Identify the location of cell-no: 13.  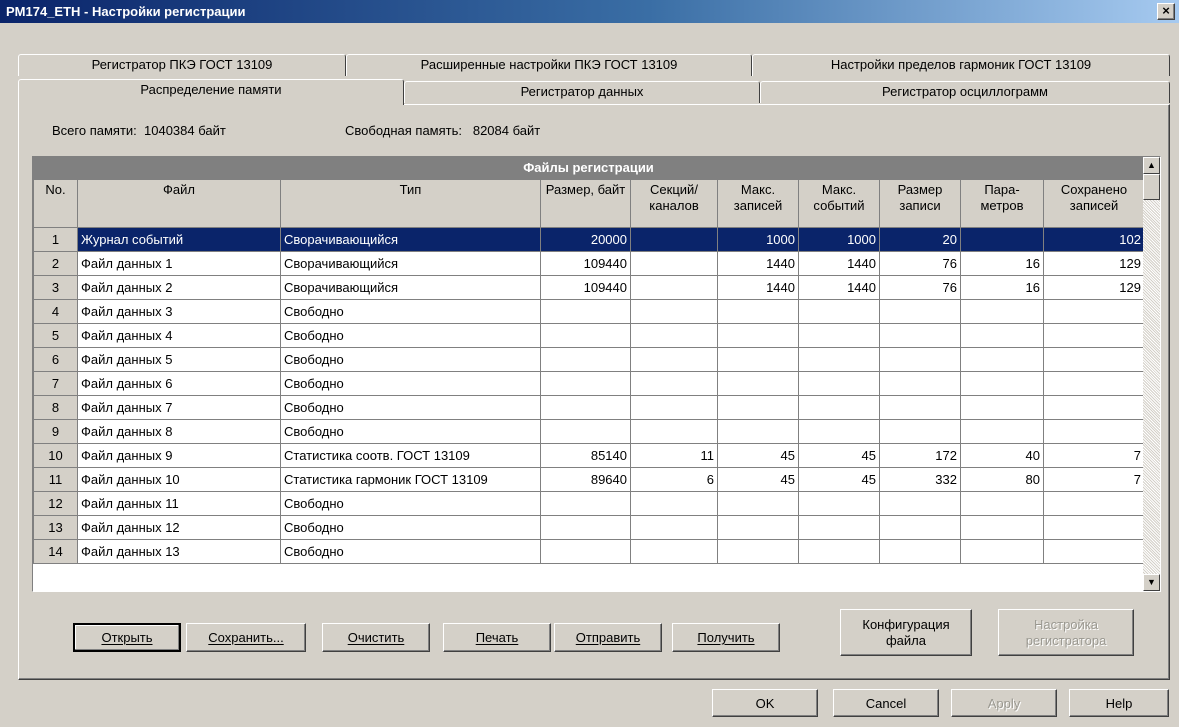
(55, 527).